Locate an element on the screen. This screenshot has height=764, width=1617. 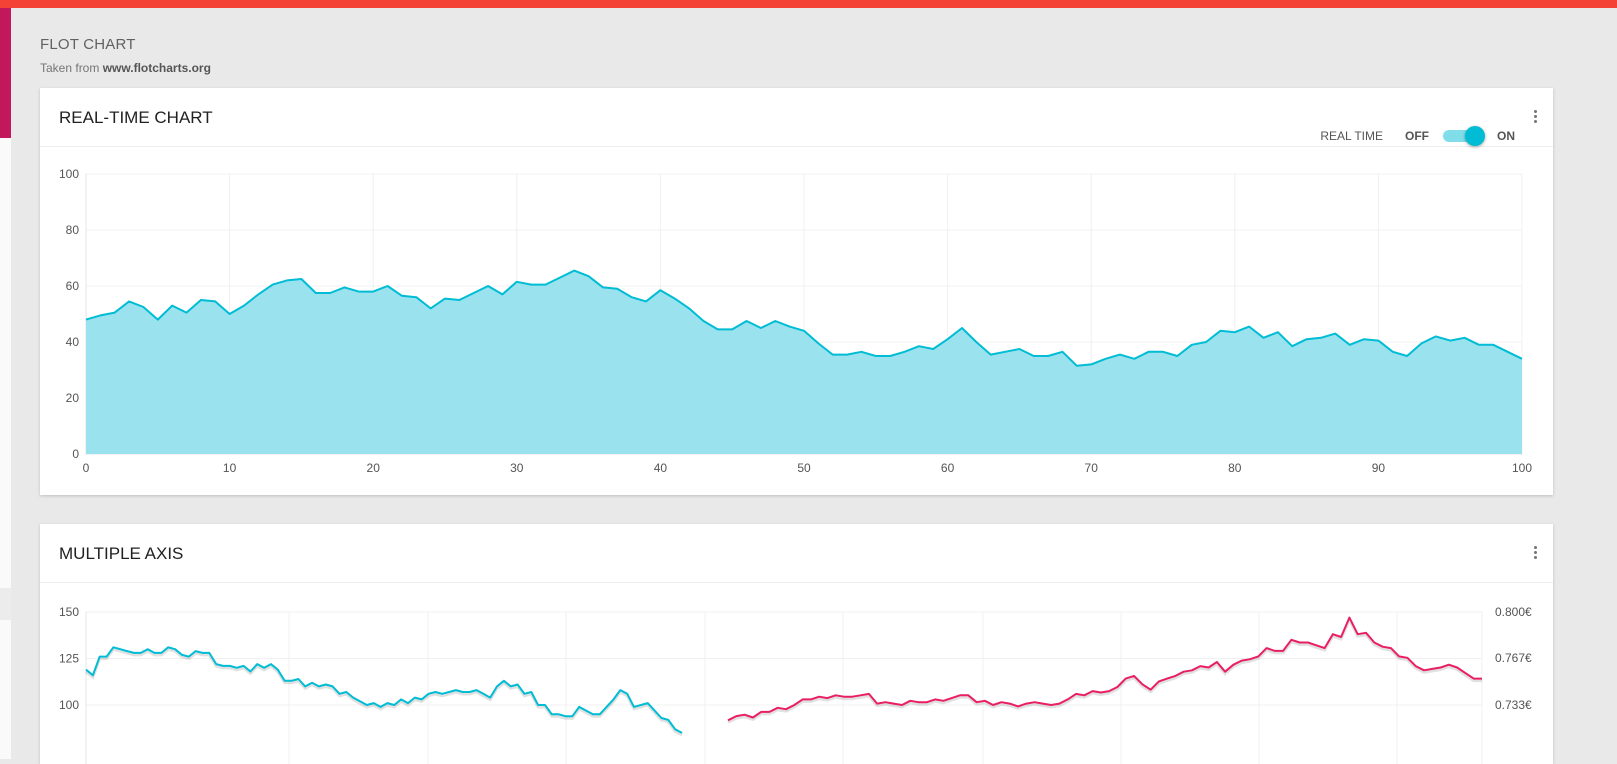
sidebar-edge is located at coordinates (5, 448).